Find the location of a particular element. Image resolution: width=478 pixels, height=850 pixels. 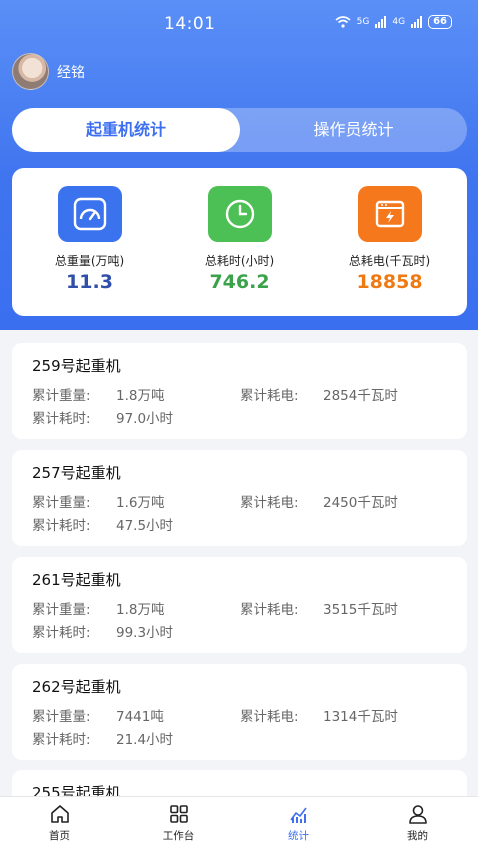

tab-workbench: 工作台 is located at coordinates (178, 823).